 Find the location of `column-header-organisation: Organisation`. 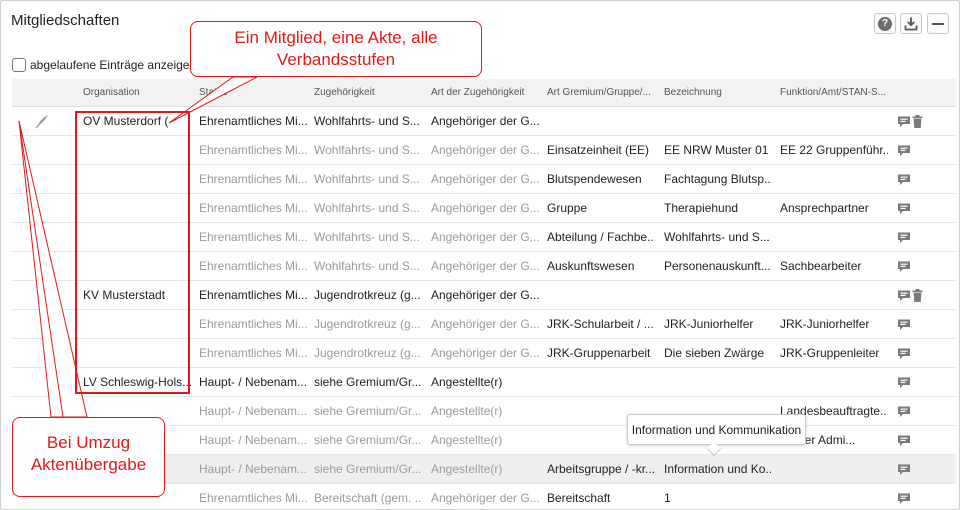

column-header-organisation: Organisation is located at coordinates (137, 92).